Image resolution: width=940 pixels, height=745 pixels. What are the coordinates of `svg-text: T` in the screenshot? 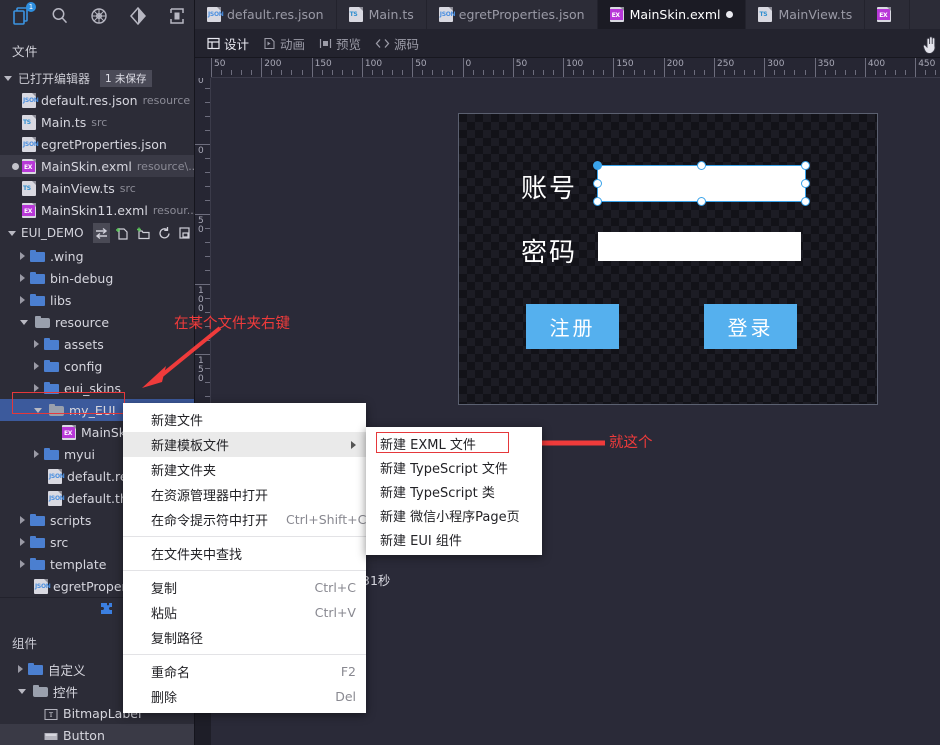 It's located at (51, 715).